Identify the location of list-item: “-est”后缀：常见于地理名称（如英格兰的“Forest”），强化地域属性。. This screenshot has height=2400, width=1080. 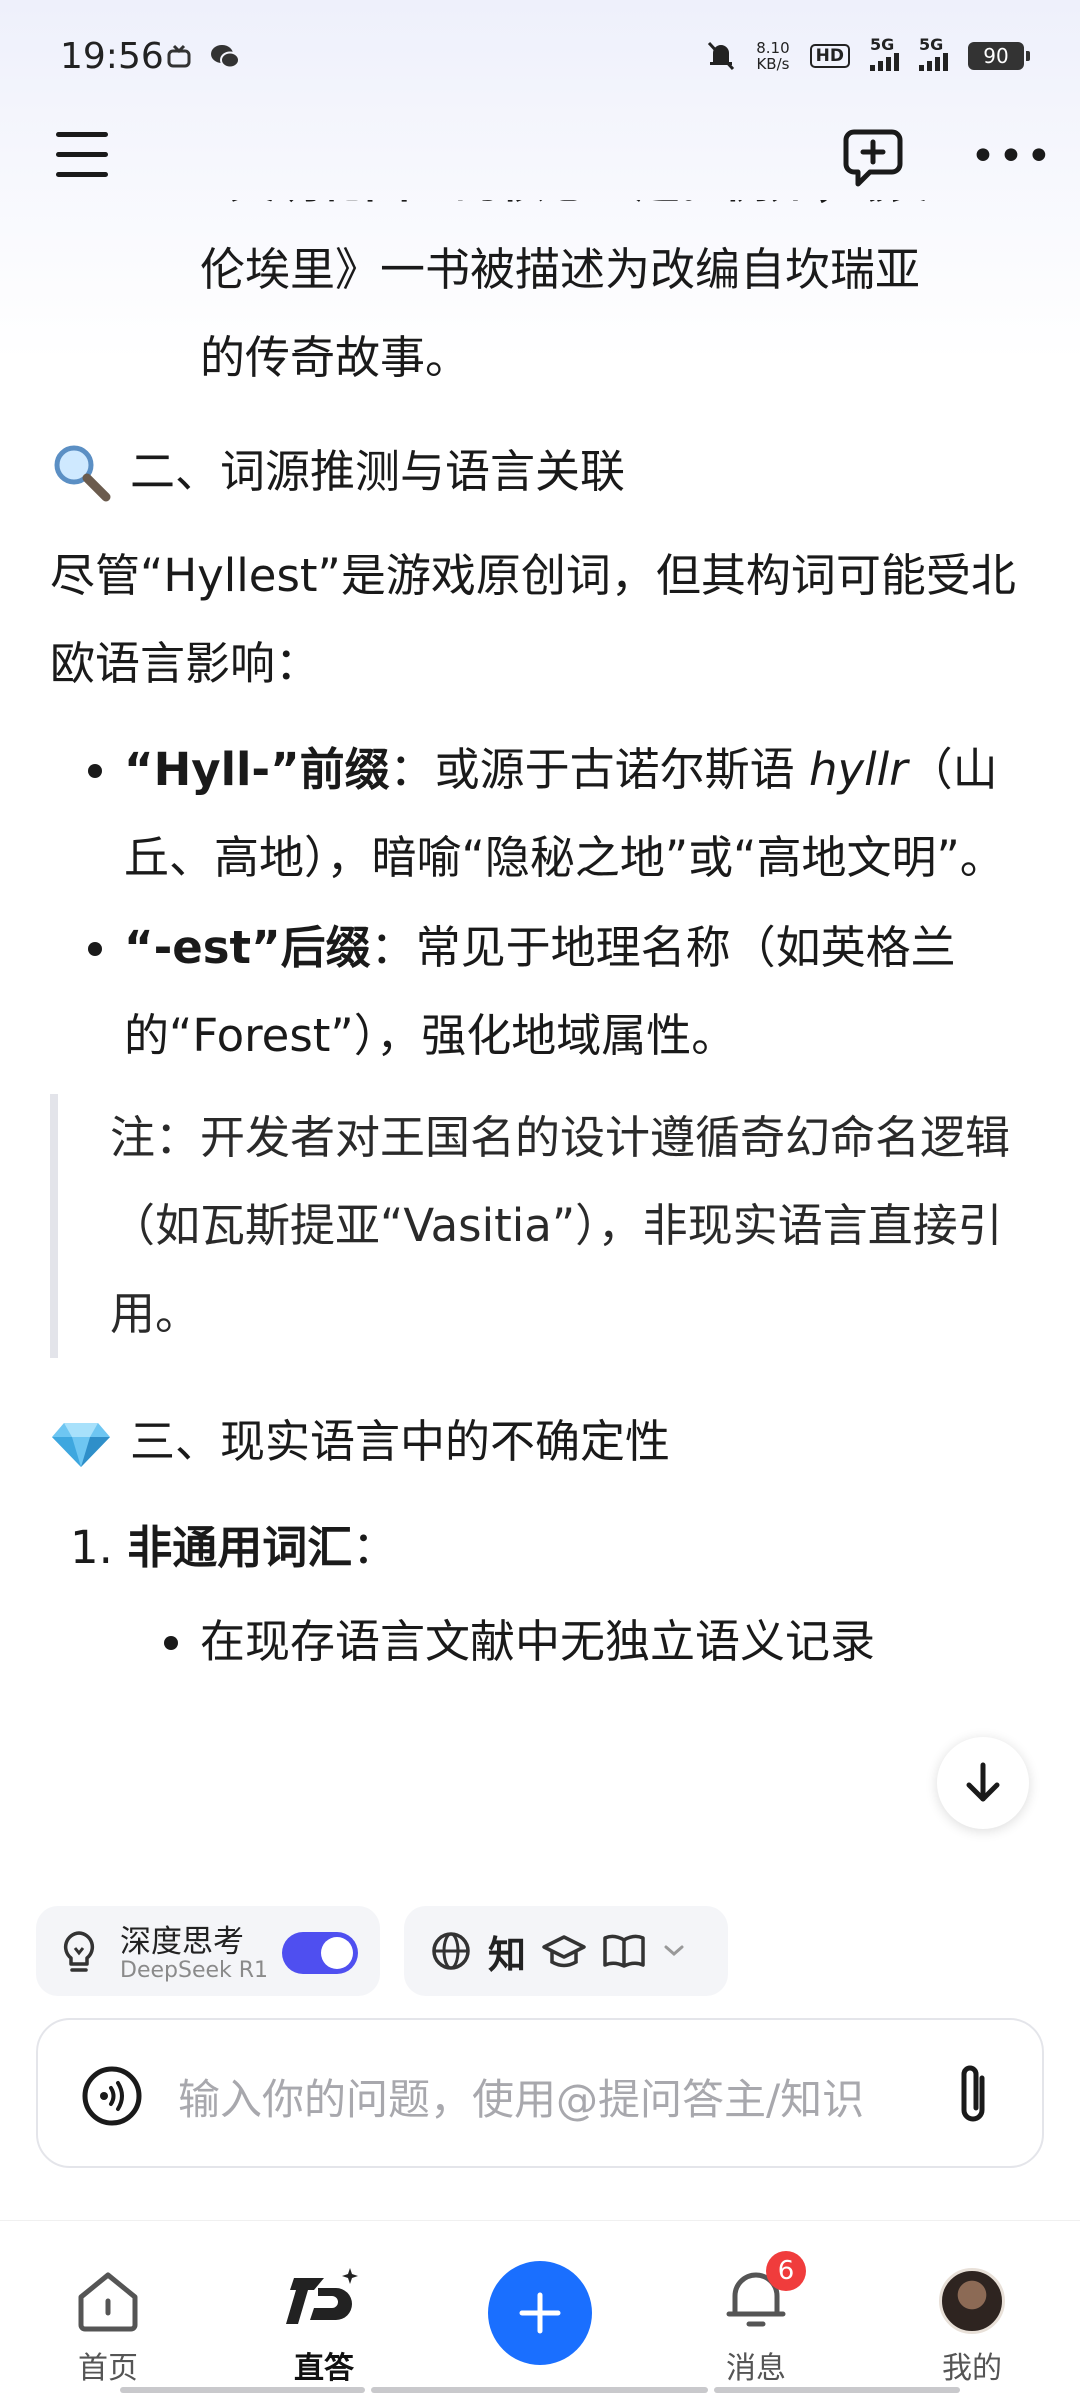
(540, 992).